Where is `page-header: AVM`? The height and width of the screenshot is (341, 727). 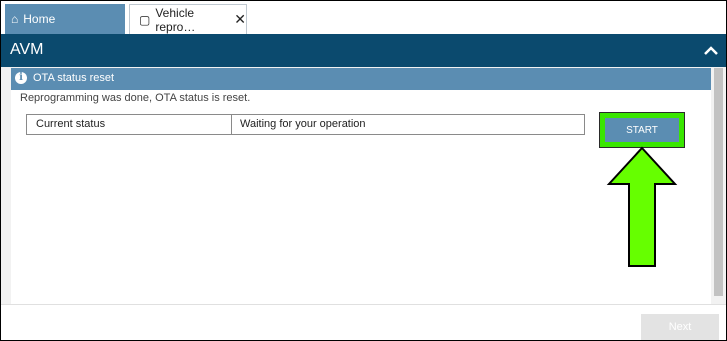
page-header: AVM is located at coordinates (363, 50).